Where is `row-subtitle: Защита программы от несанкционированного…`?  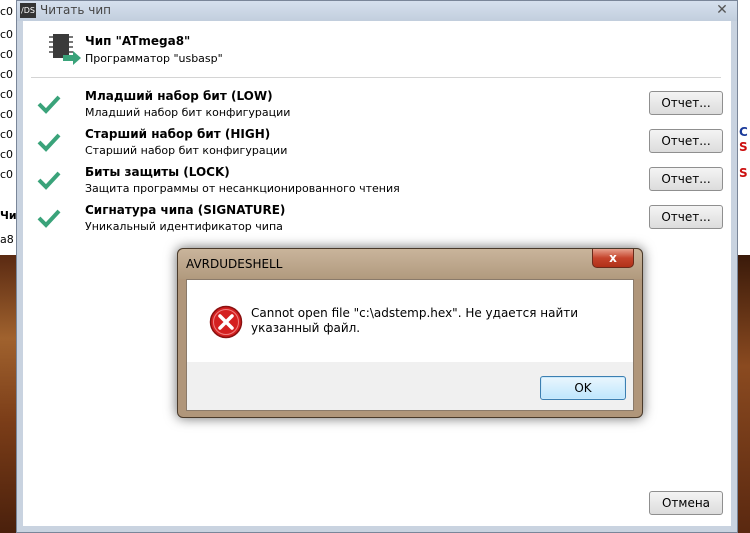 row-subtitle: Защита программы от несанкционированного… is located at coordinates (242, 188).